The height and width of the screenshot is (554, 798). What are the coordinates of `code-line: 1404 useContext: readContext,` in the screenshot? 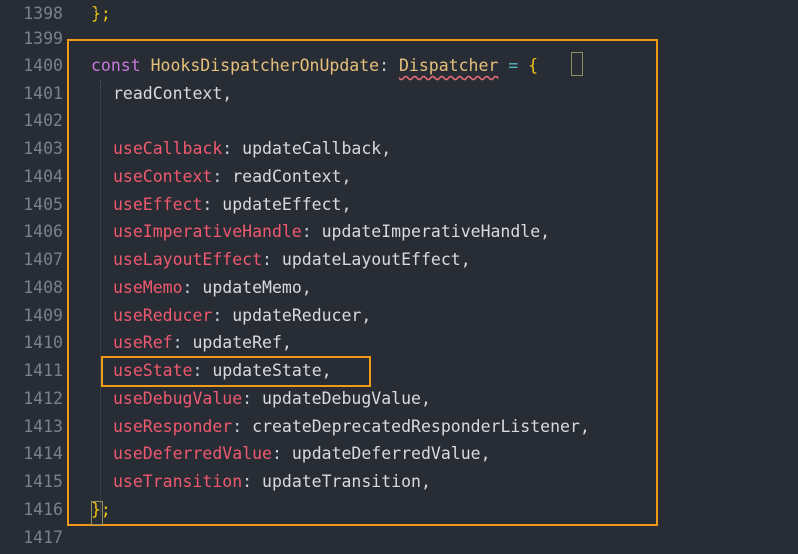 It's located at (399, 177).